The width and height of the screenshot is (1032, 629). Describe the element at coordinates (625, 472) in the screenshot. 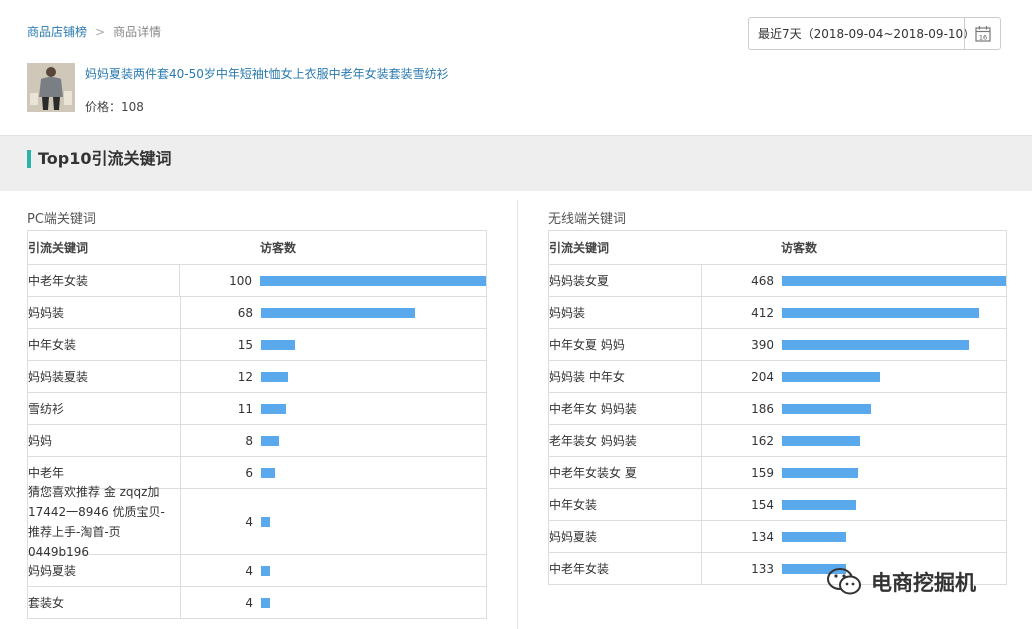

I see `keyword-cell: 中老年女装女 夏` at that location.